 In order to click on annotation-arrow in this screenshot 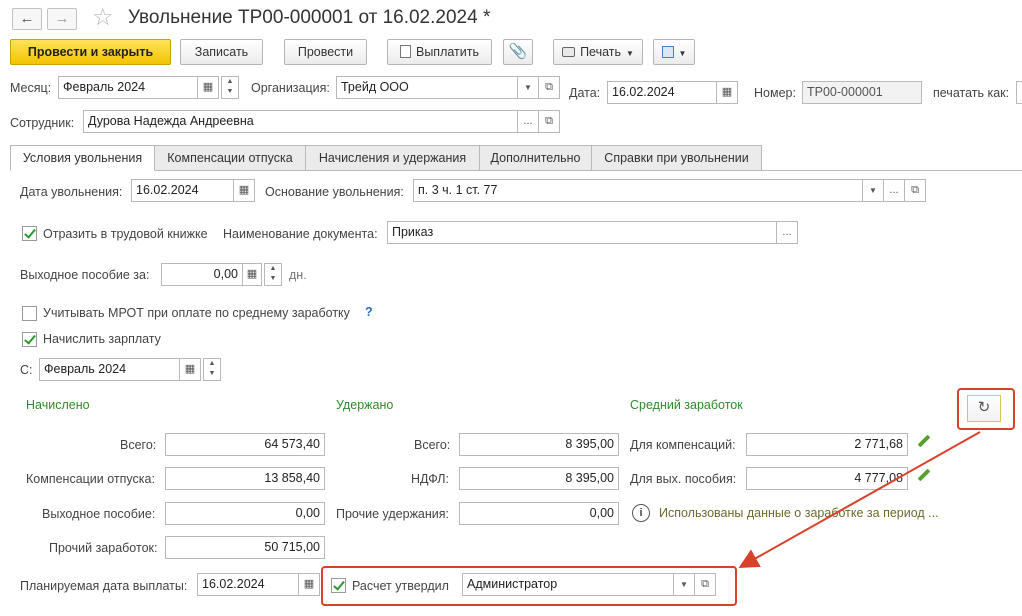, I will do `click(859, 499)`.